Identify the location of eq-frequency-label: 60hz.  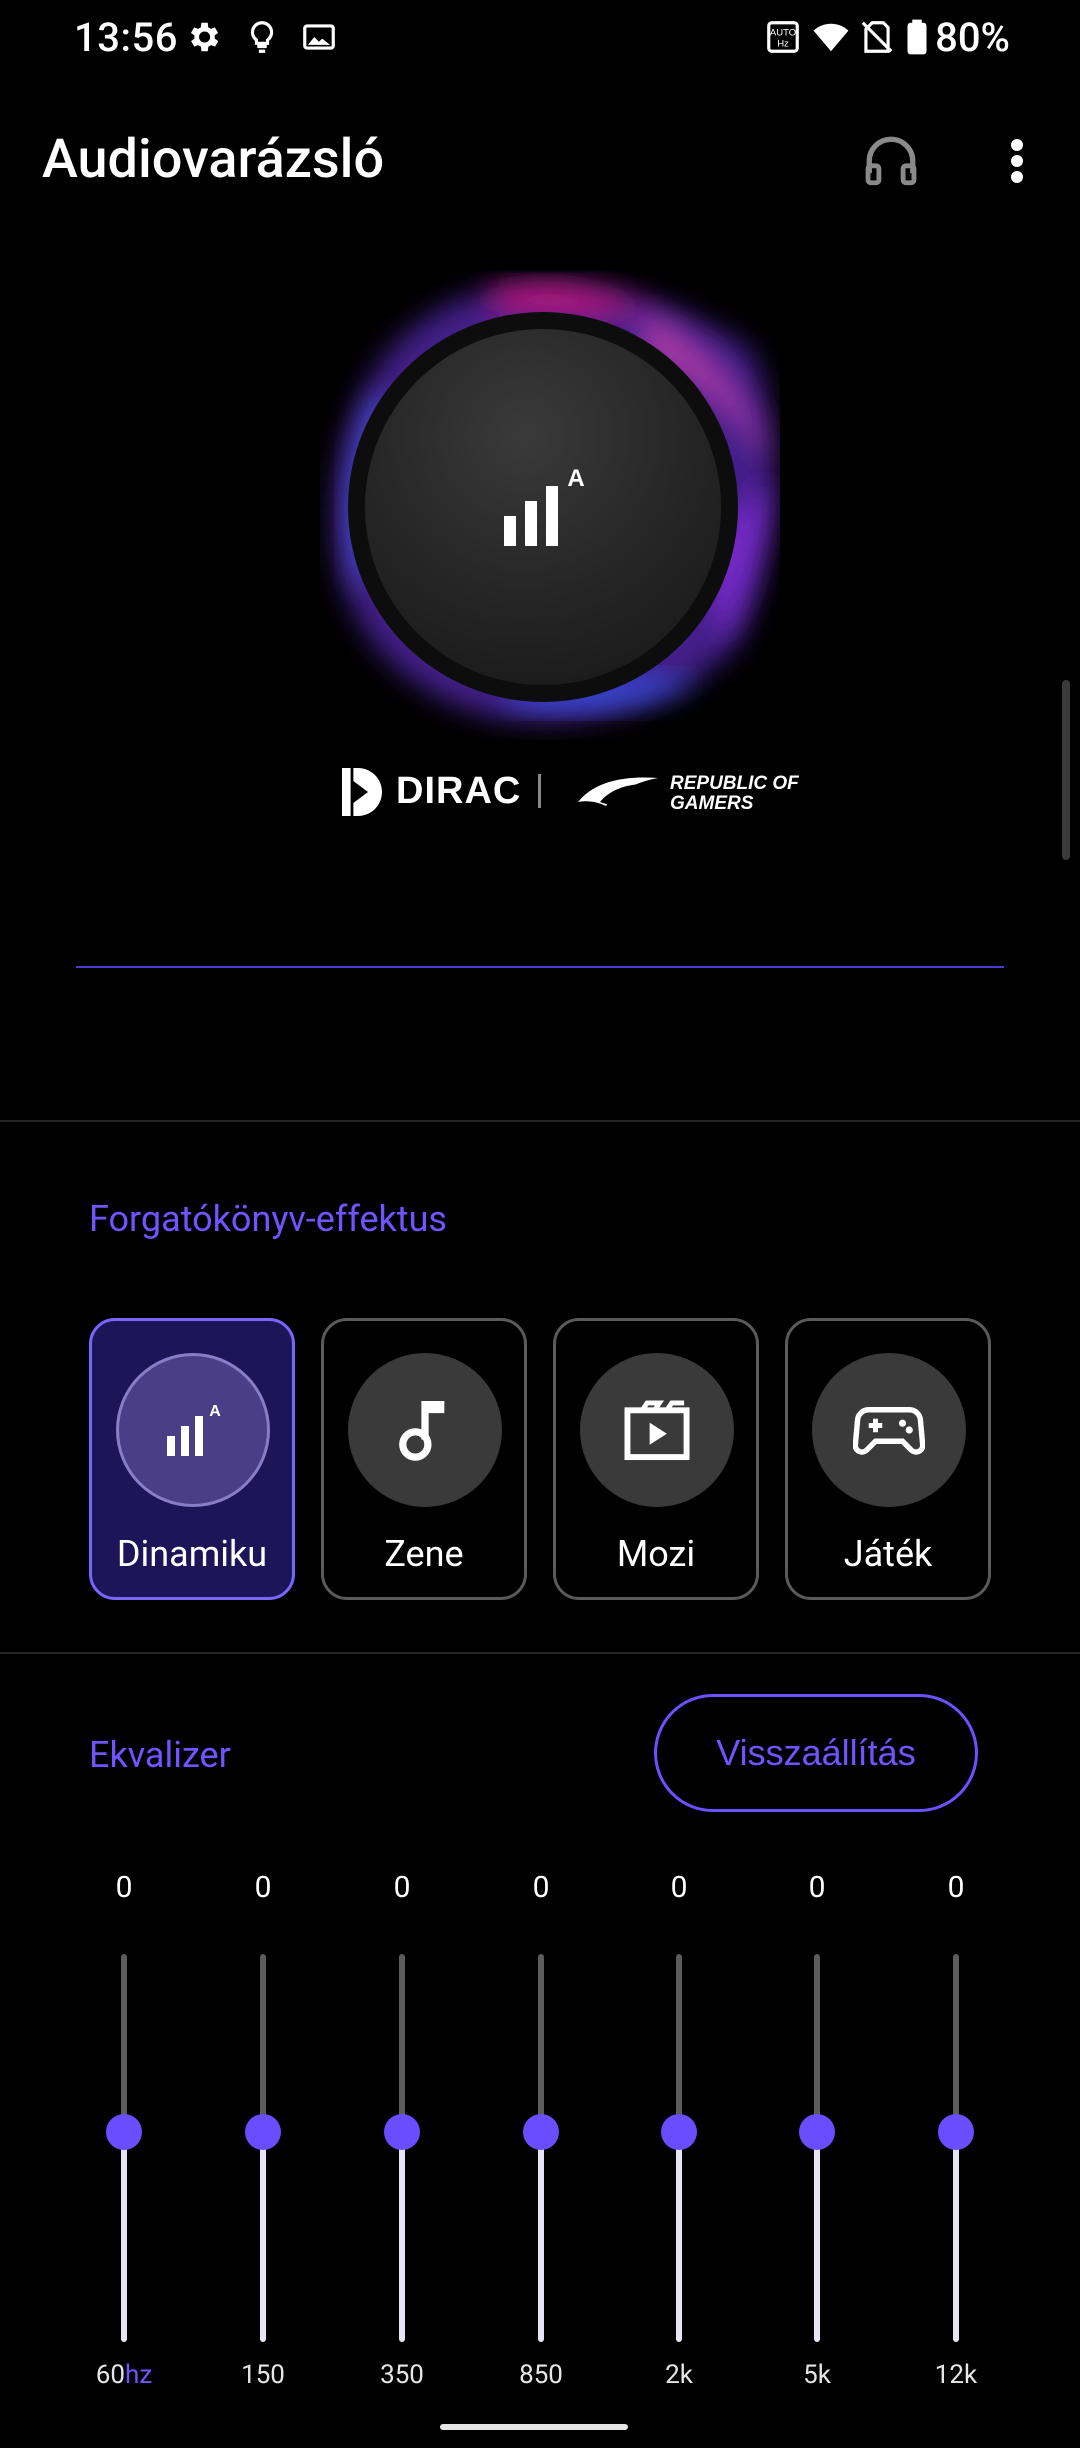
(124, 2375).